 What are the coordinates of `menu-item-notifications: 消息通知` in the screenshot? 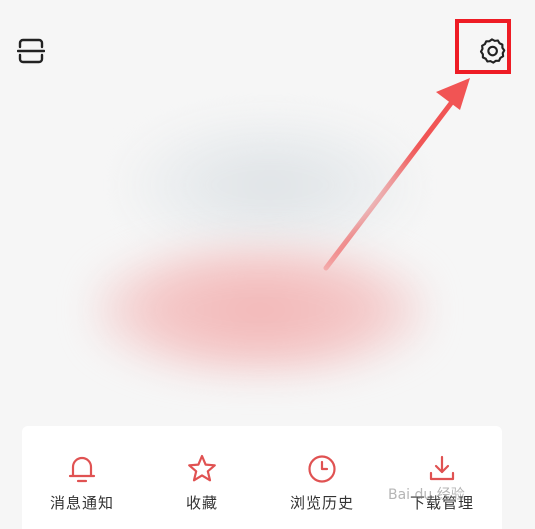 It's located at (82, 477).